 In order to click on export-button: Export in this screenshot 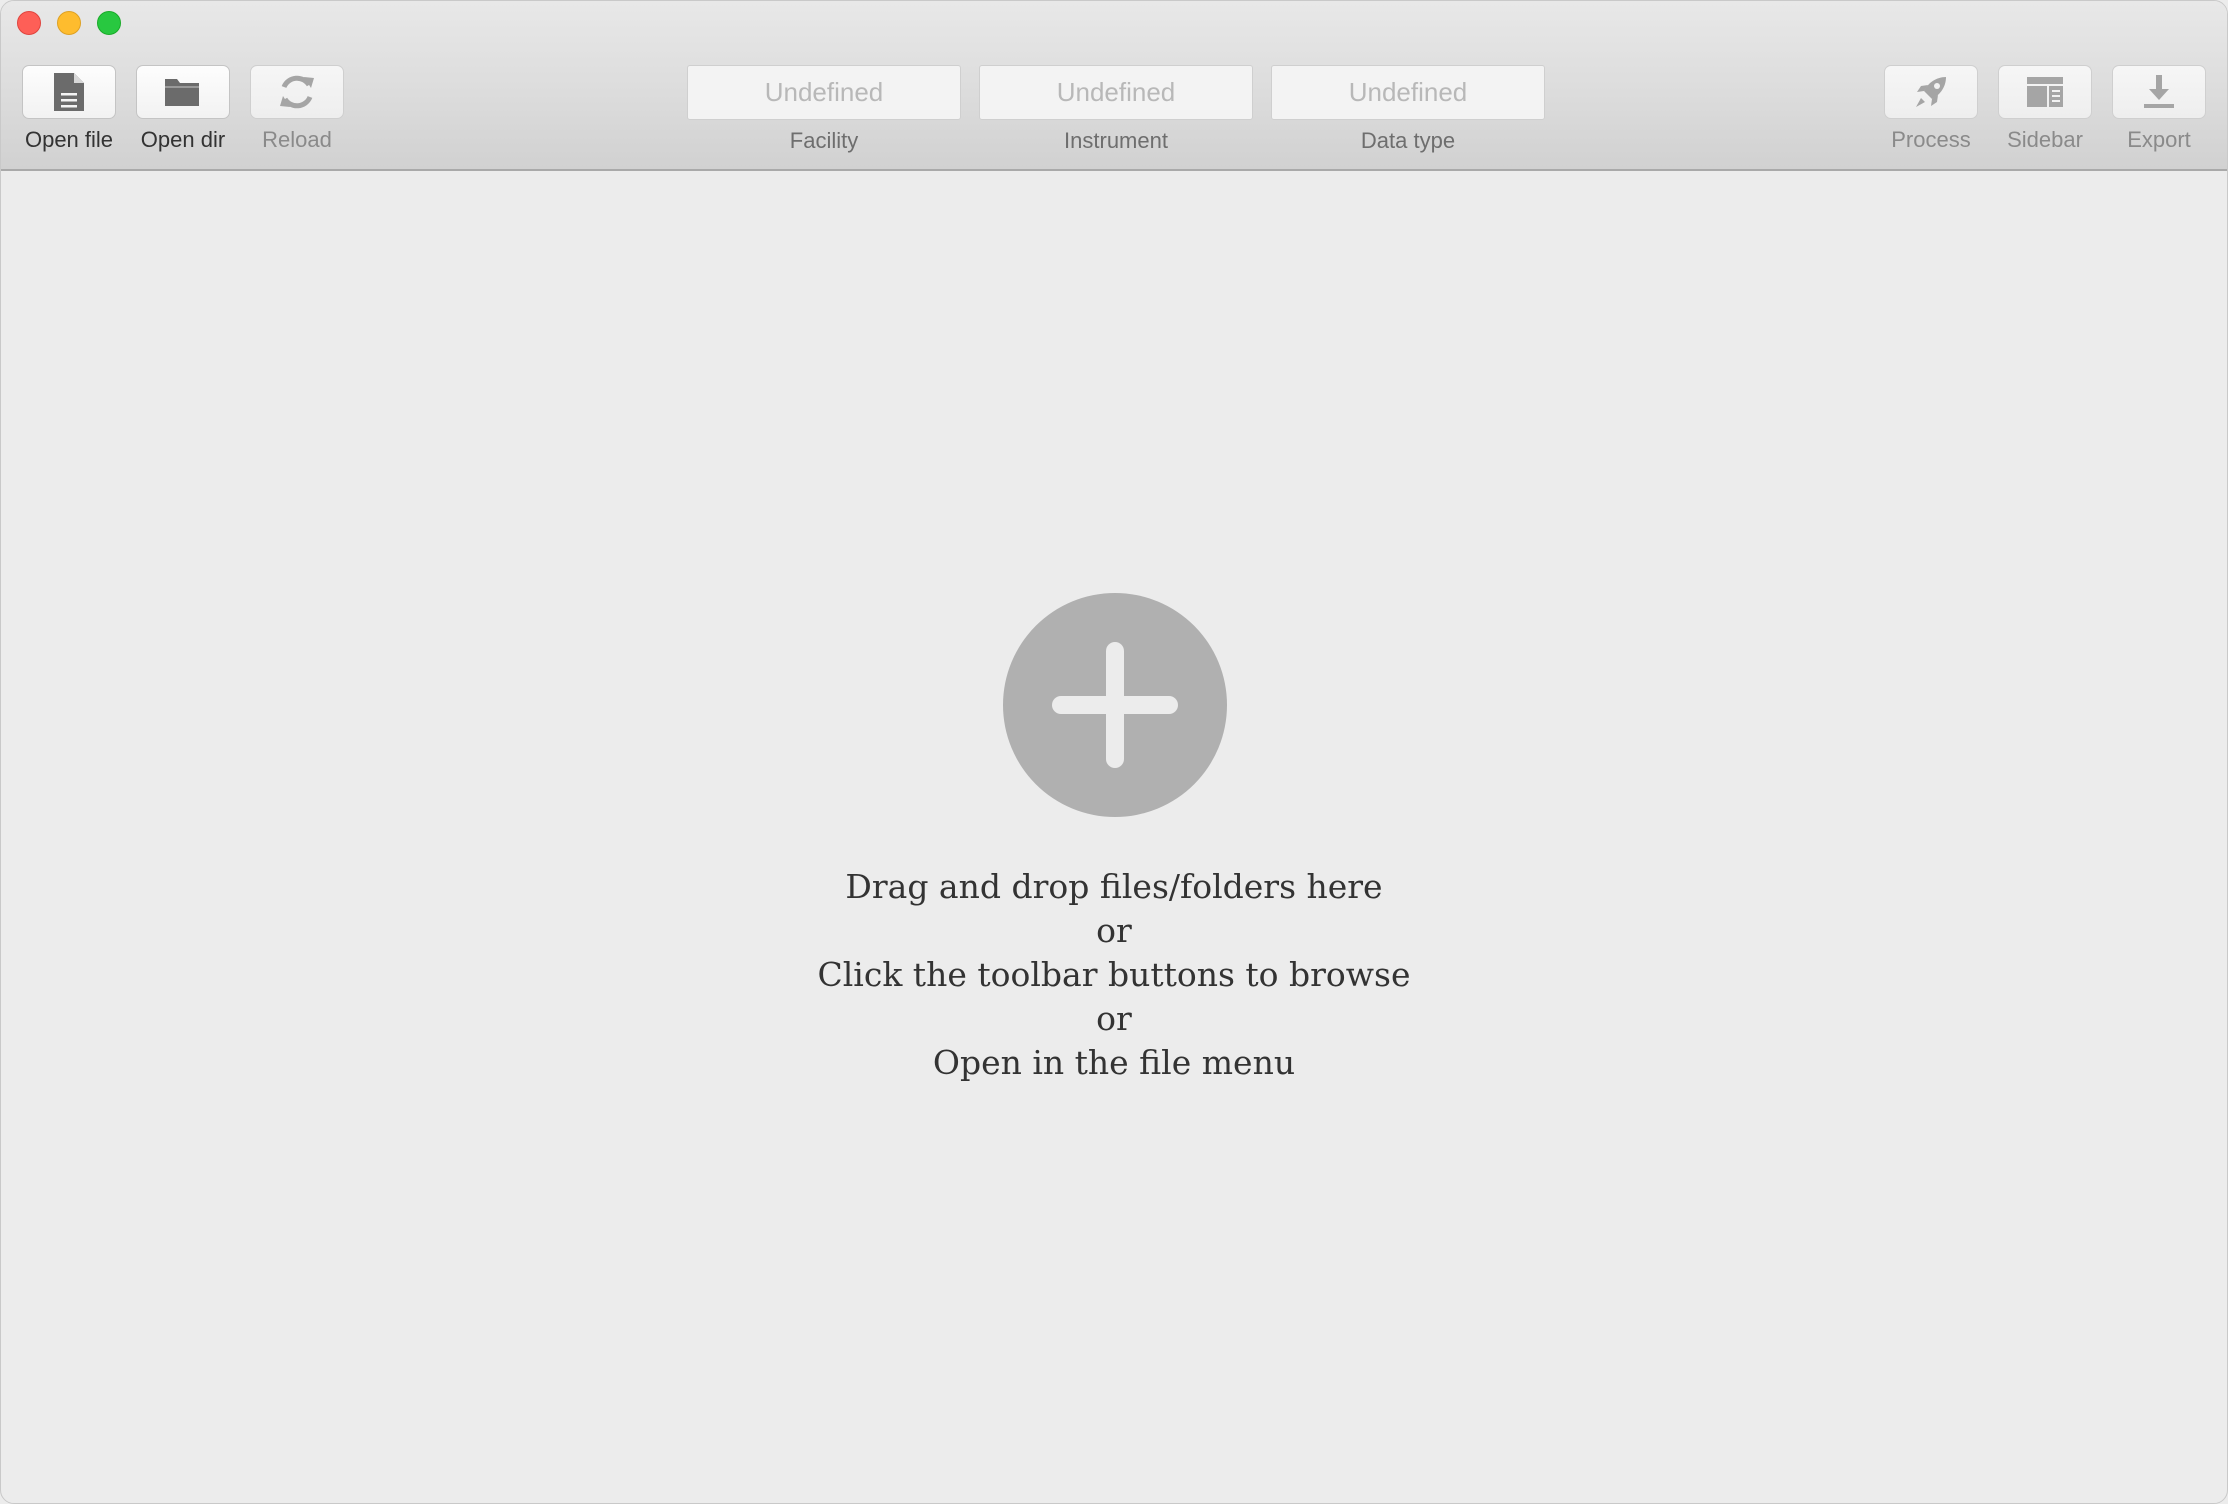, I will do `click(2159, 109)`.